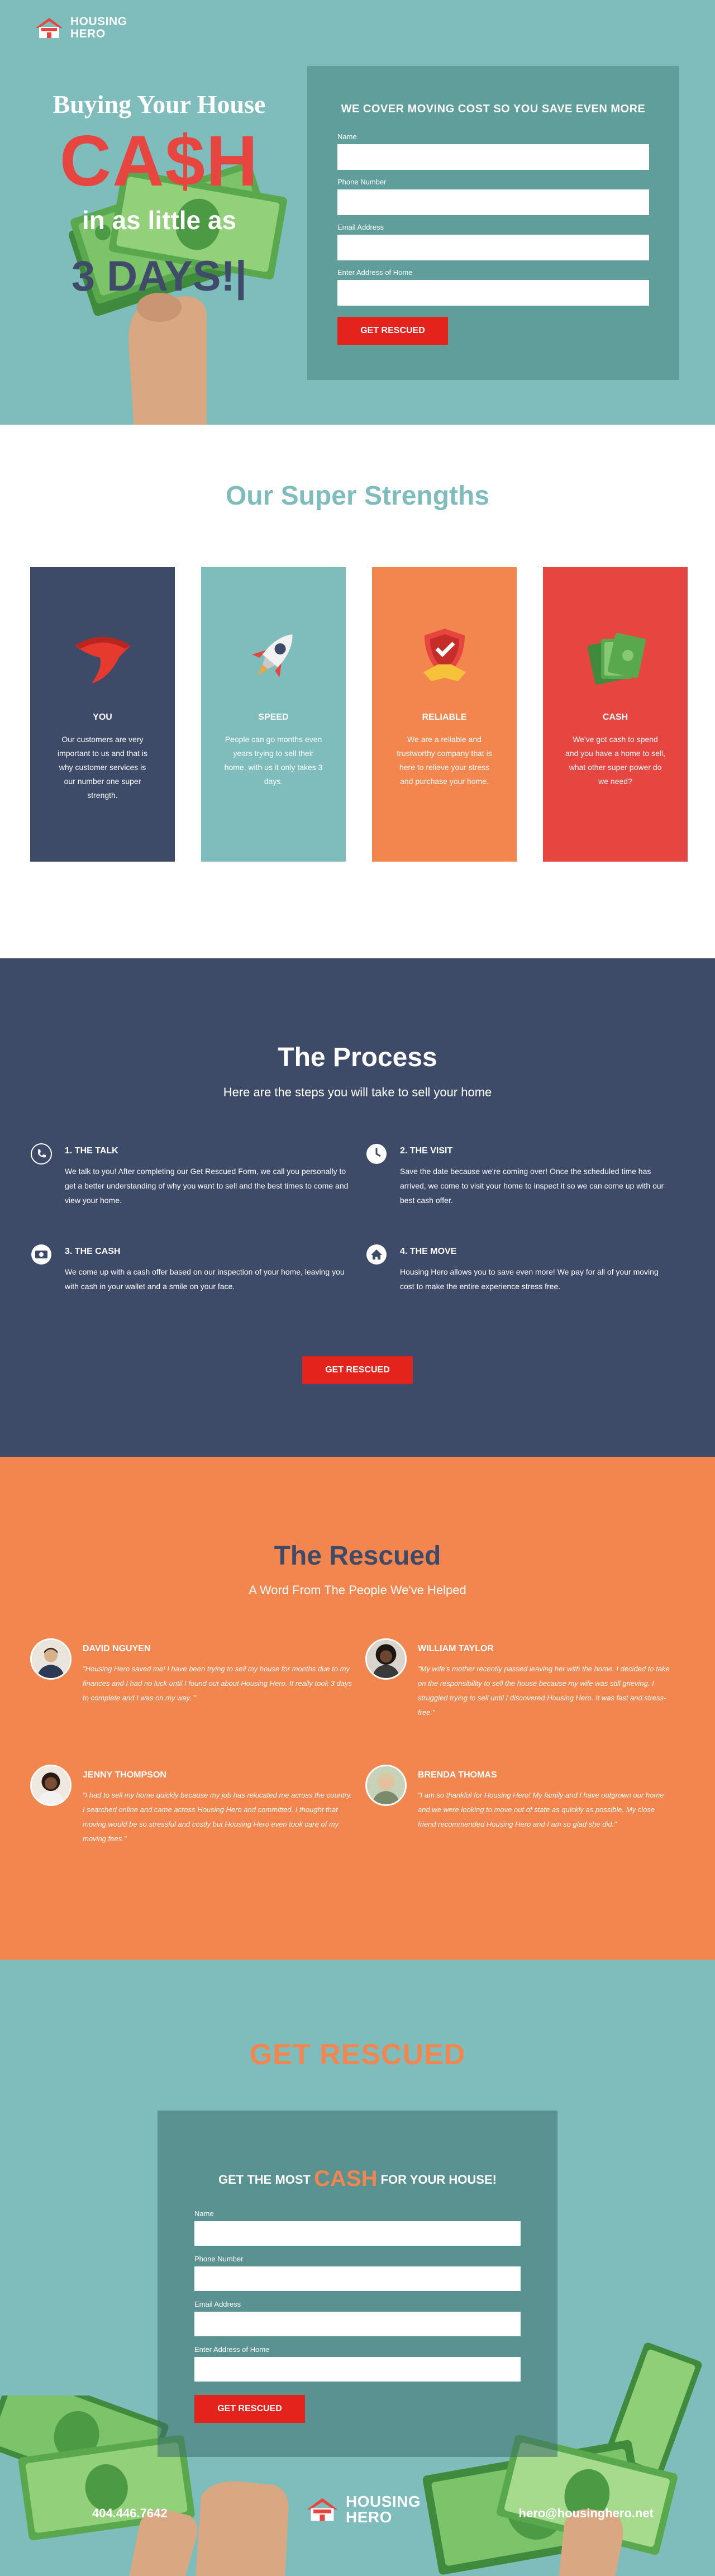 The width and height of the screenshot is (715, 2576). What do you see at coordinates (376, 1154) in the screenshot?
I see `clock-icon` at bounding box center [376, 1154].